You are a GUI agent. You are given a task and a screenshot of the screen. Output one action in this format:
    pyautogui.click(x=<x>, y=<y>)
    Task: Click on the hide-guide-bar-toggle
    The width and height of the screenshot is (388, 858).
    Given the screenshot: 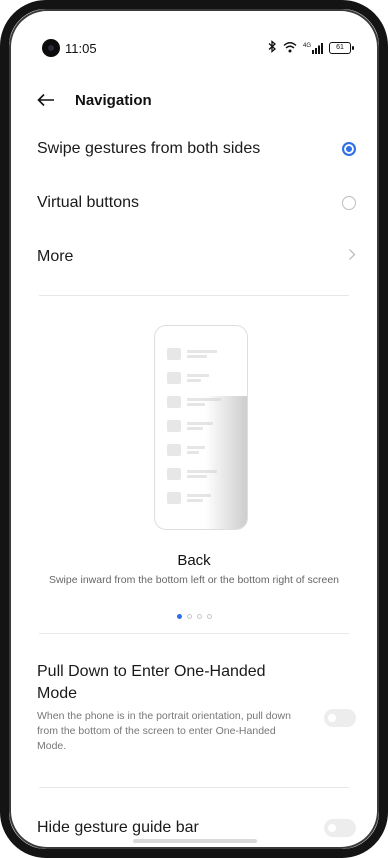 What is the action you would take?
    pyautogui.click(x=340, y=828)
    